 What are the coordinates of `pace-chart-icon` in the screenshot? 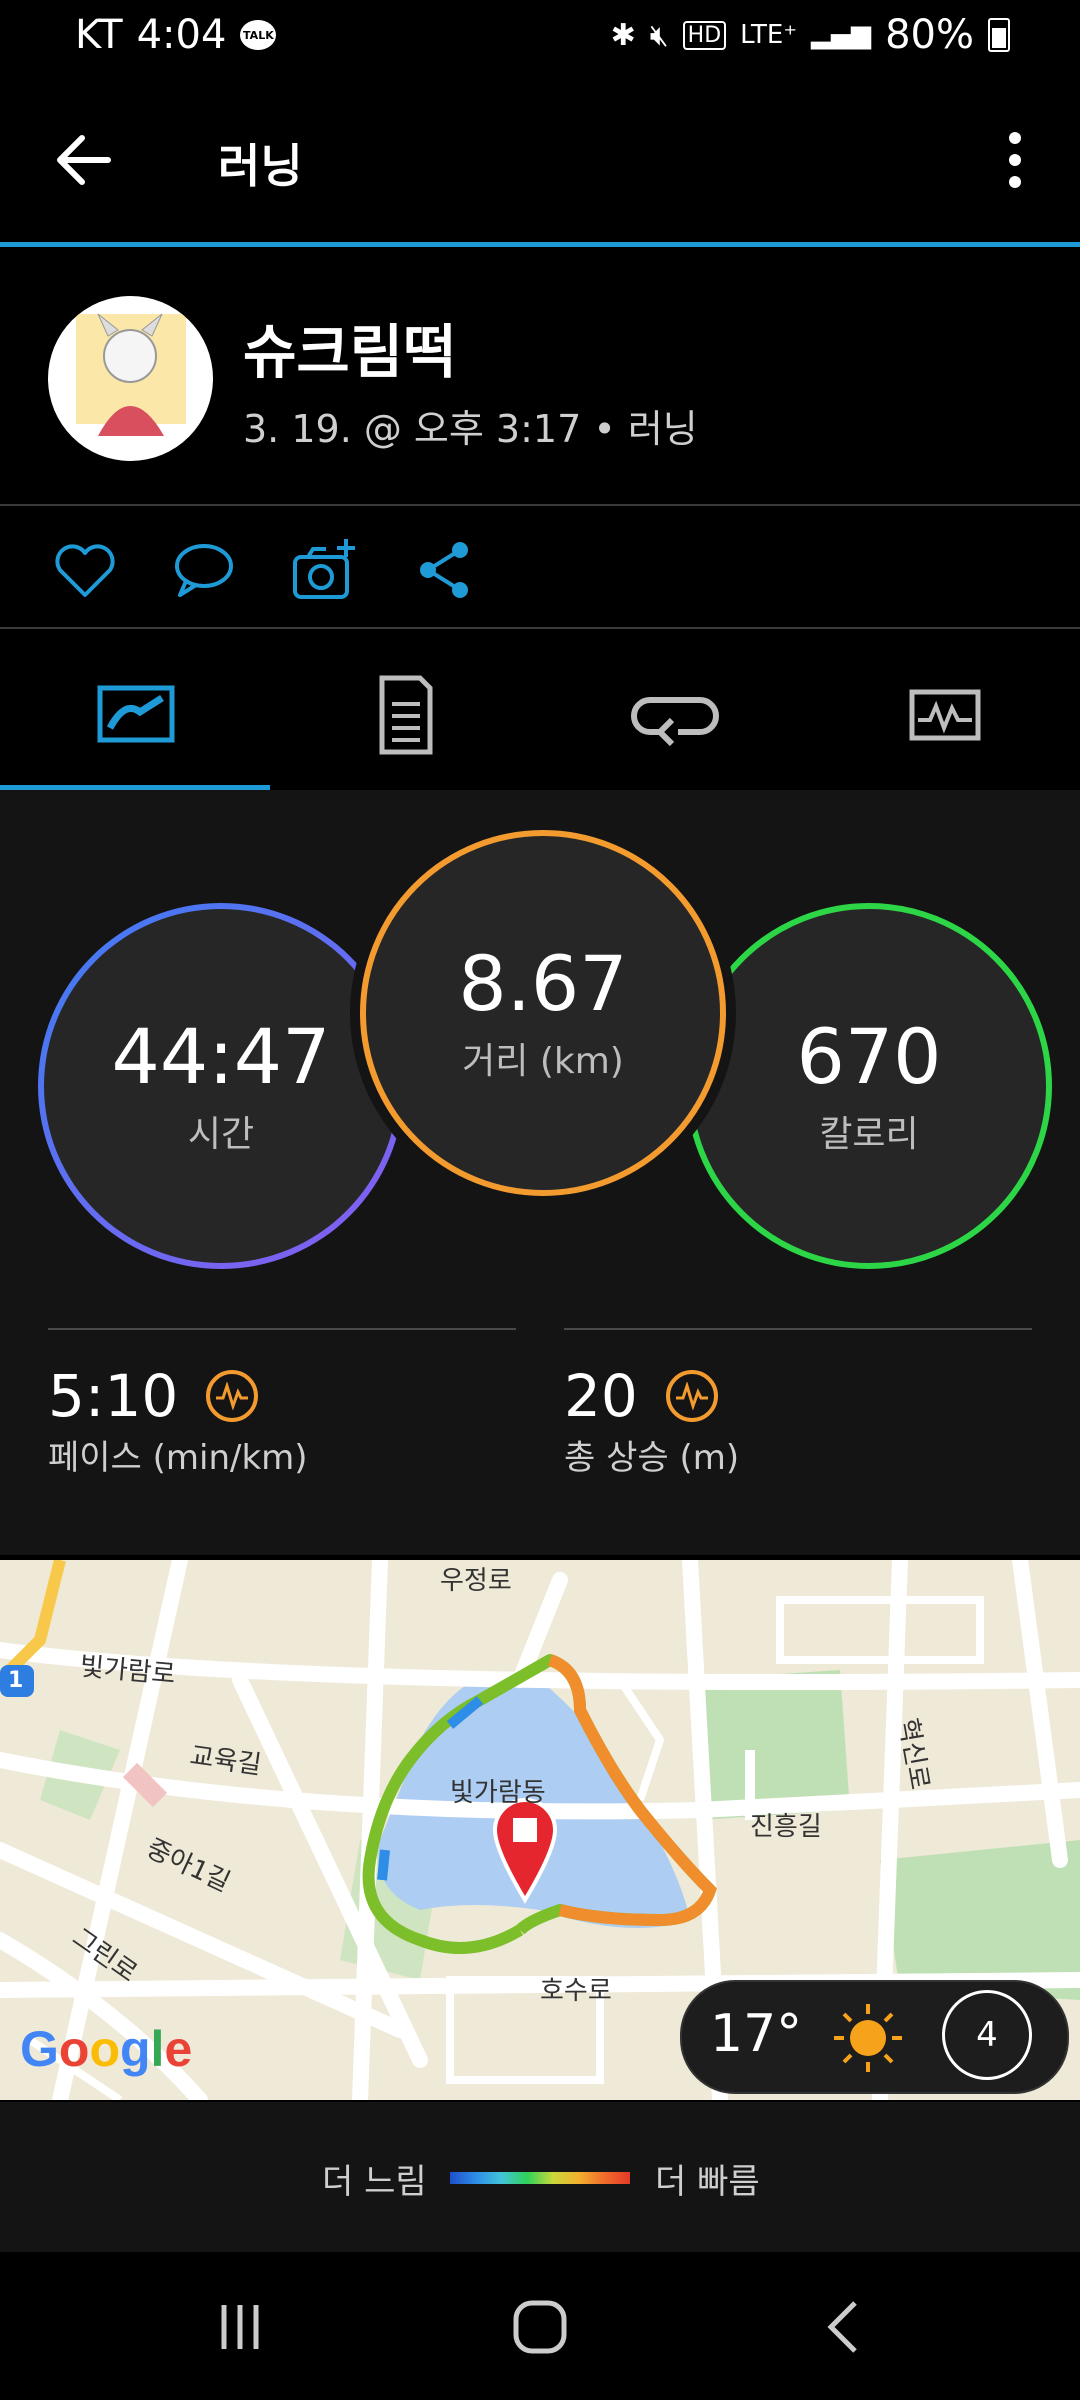 It's located at (232, 1396).